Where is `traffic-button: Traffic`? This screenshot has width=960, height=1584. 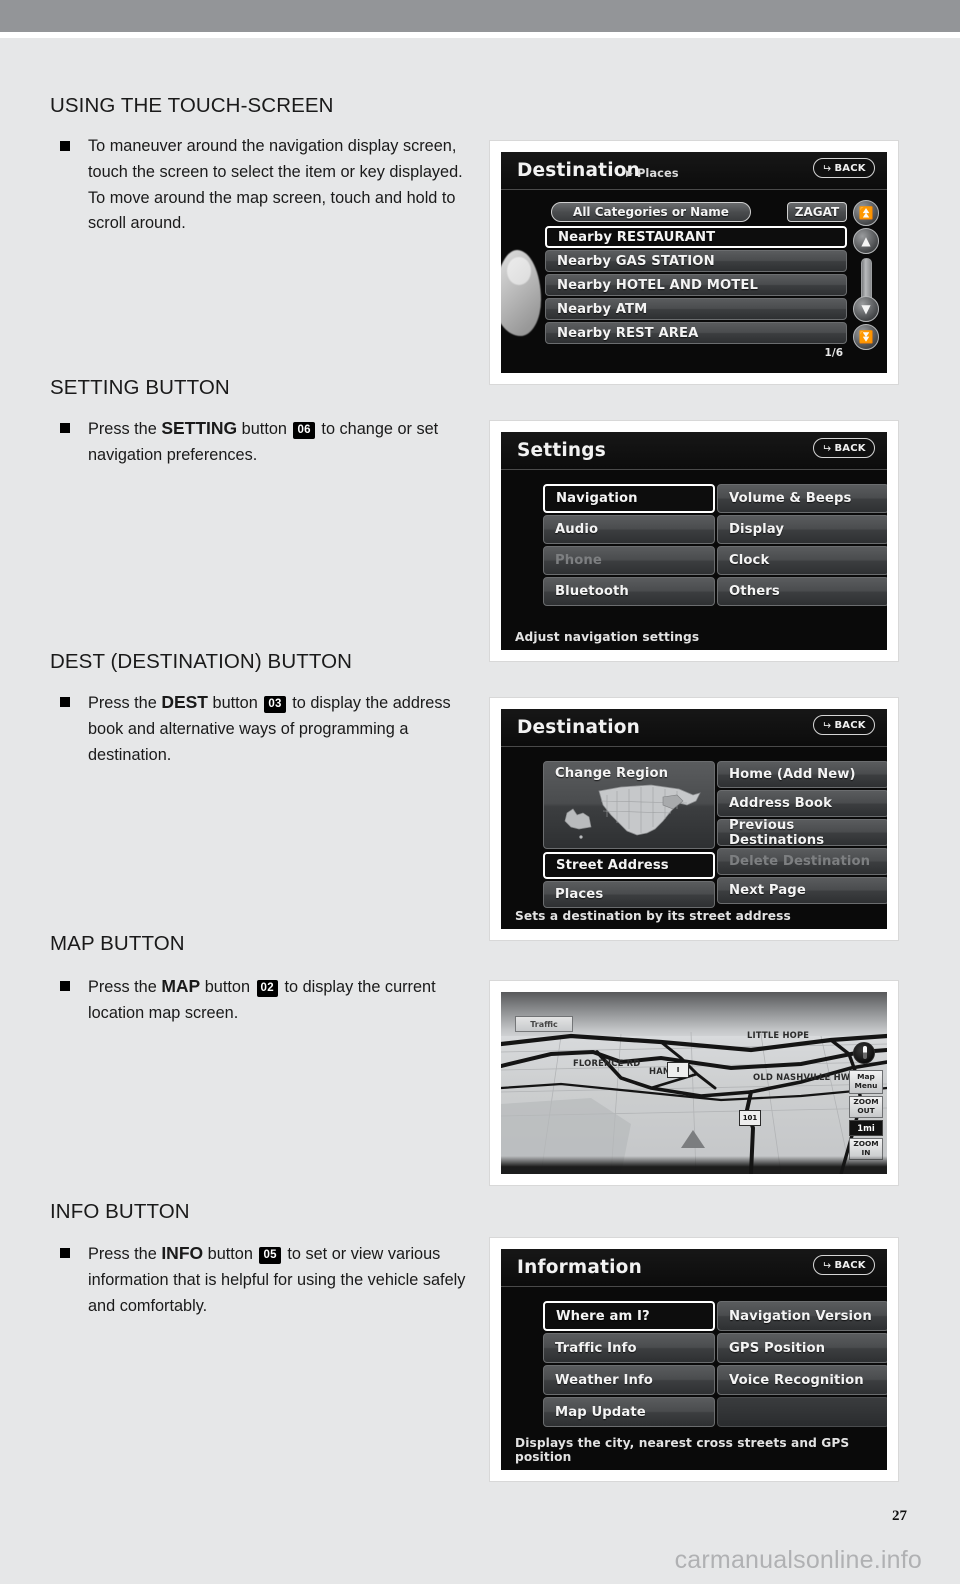 traffic-button: Traffic is located at coordinates (544, 1024).